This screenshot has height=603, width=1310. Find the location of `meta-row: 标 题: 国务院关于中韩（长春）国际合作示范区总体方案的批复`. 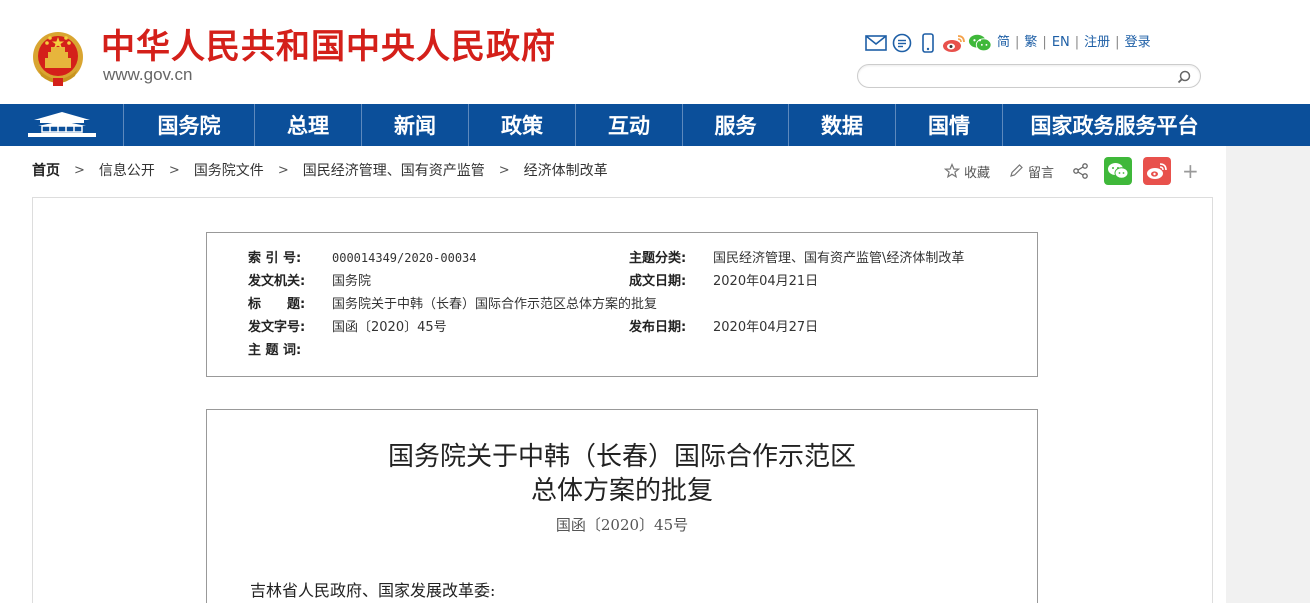

meta-row: 标 题: 国务院关于中韩（长春）国际合作示范区总体方案的批复 is located at coordinates (622, 304).